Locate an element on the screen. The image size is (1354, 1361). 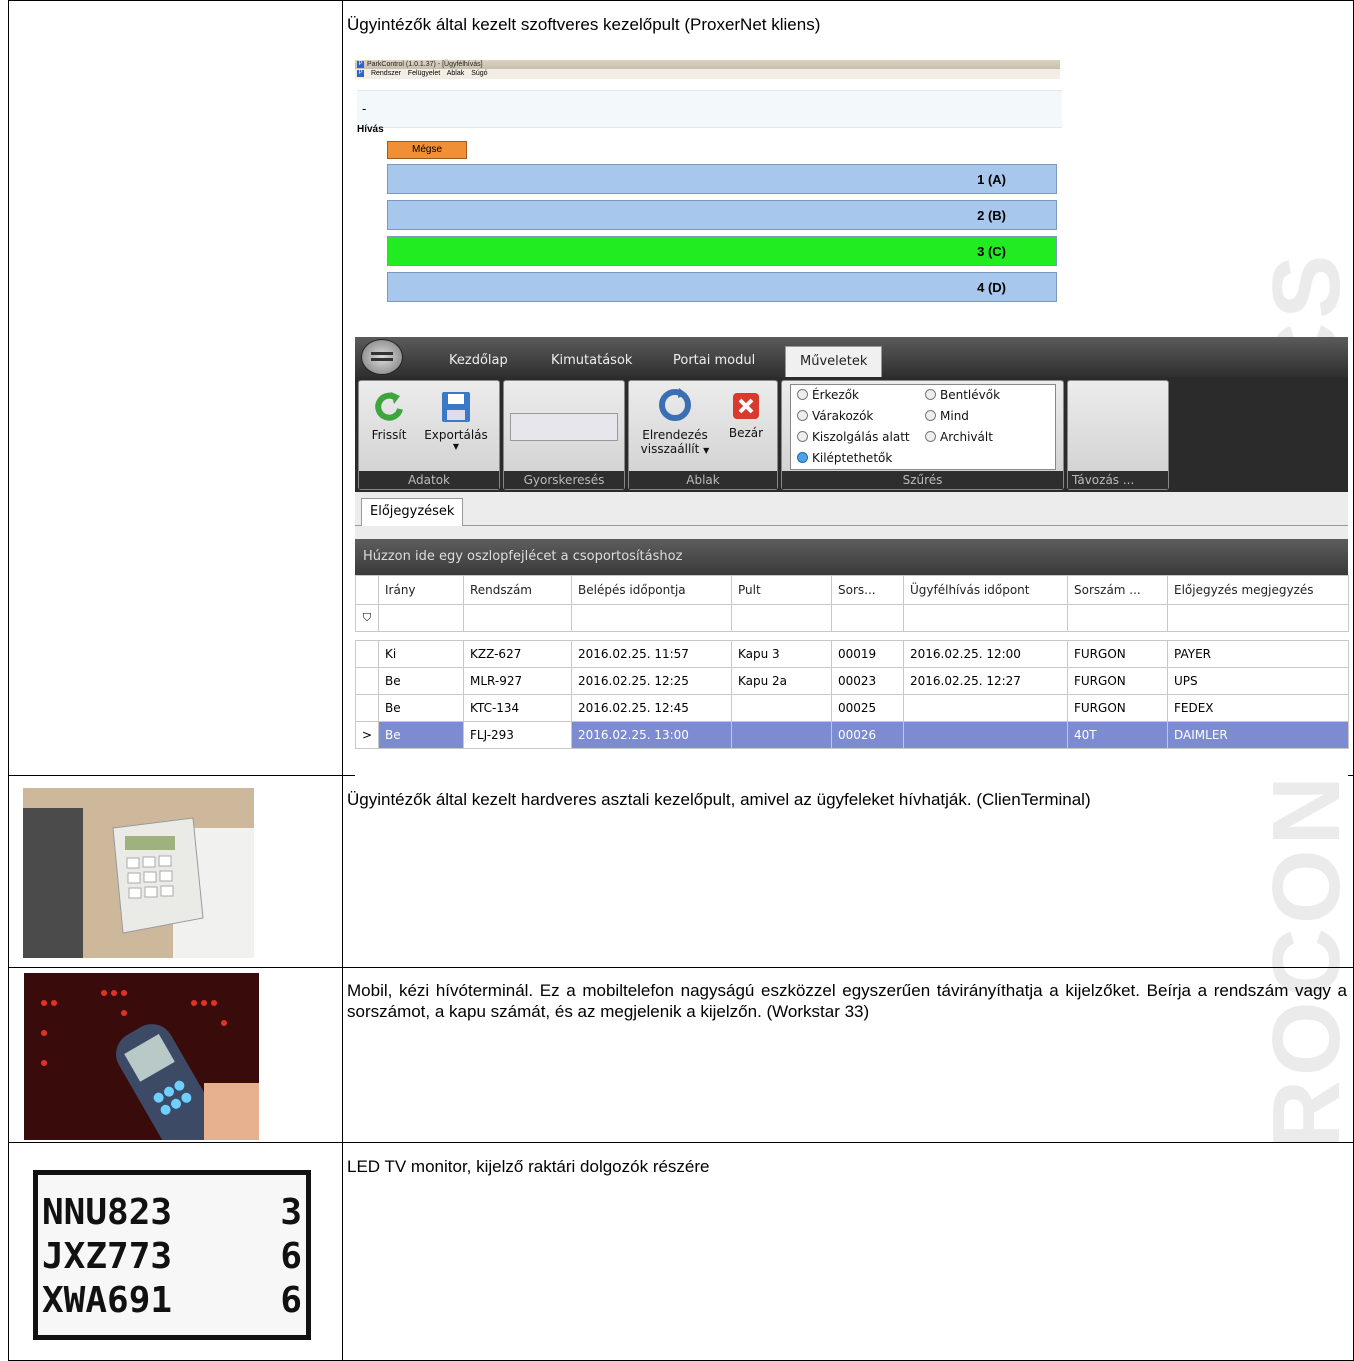
quick-search-input is located at coordinates (564, 427).